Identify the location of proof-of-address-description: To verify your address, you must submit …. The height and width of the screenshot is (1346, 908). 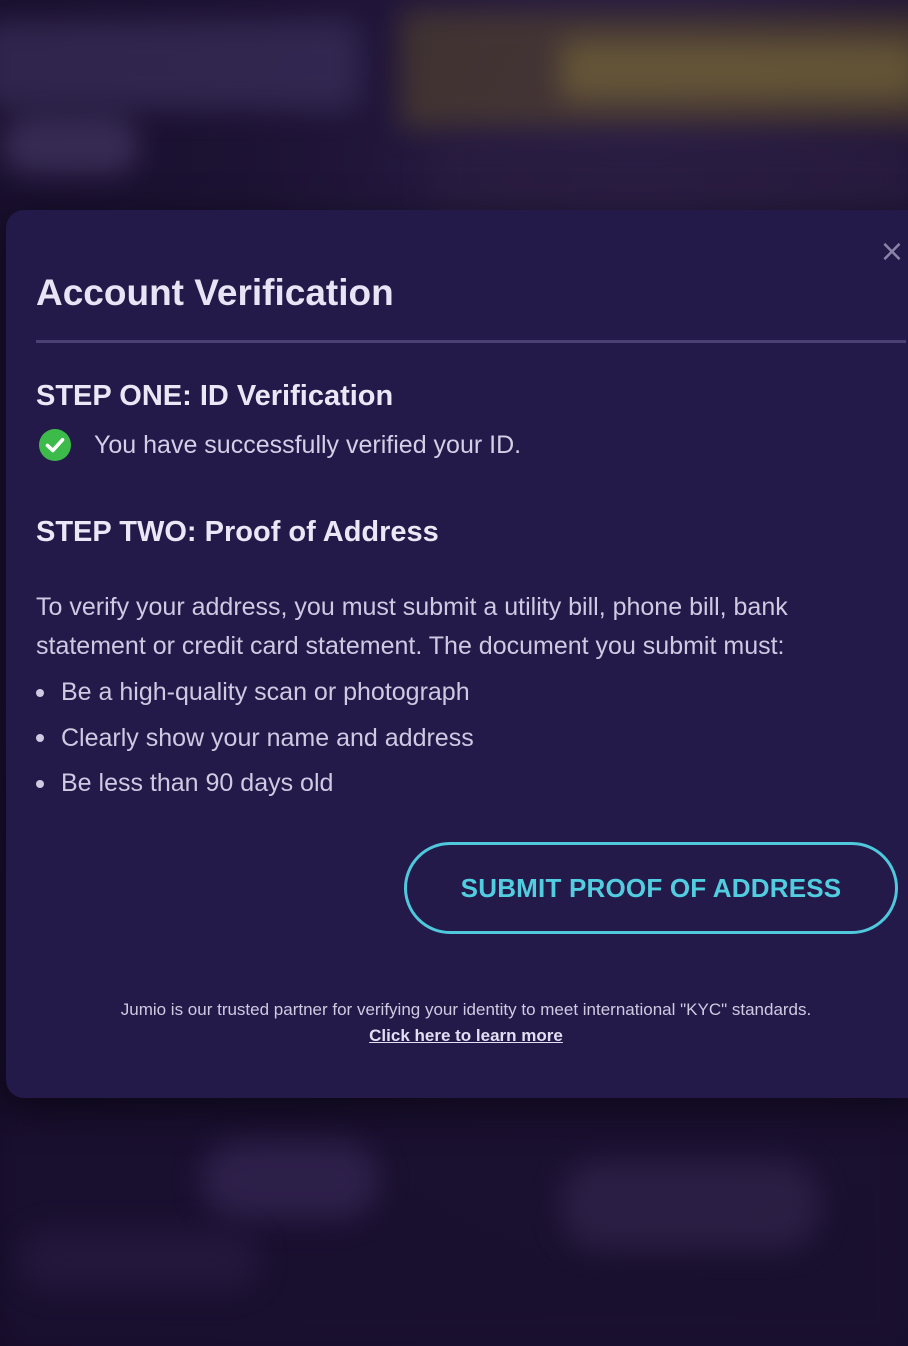
(412, 626).